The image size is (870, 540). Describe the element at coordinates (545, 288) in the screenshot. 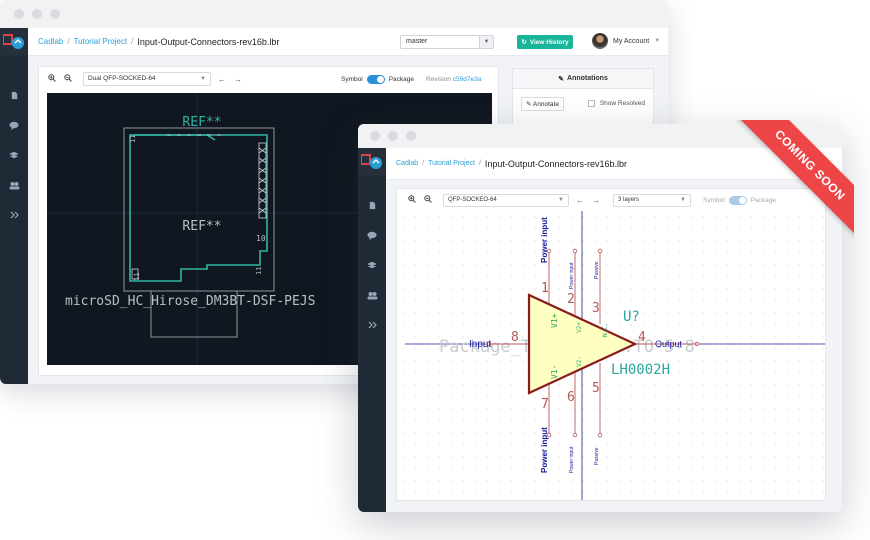

I see `pin-number: 1` at that location.